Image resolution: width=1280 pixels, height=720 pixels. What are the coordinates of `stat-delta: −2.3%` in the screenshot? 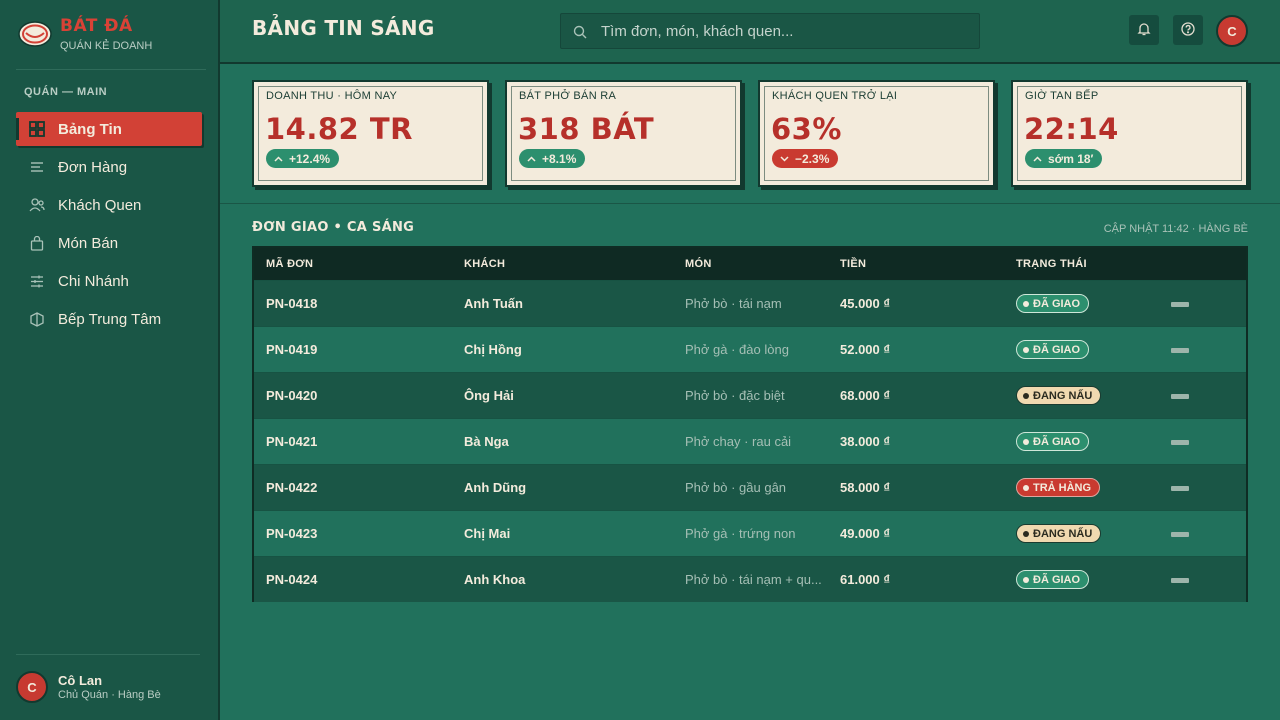 It's located at (812, 158).